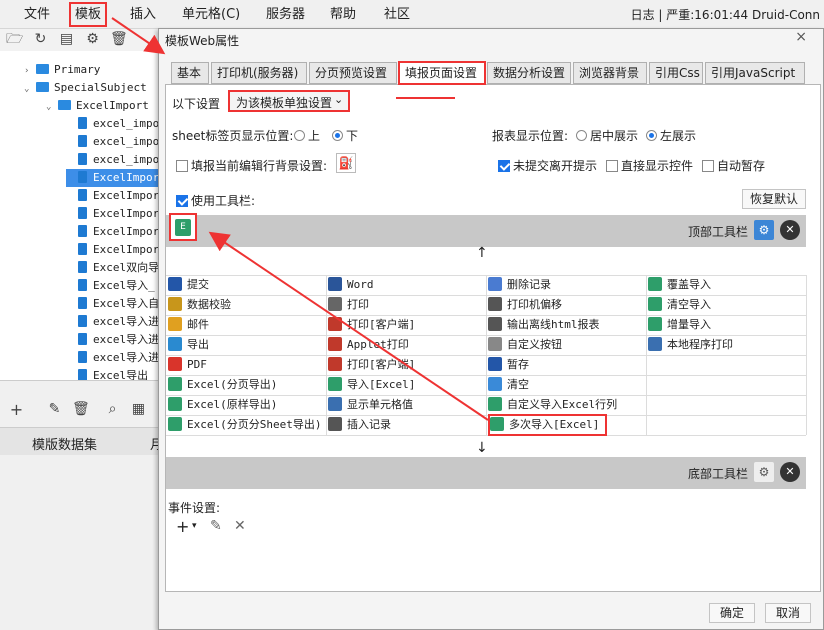  Describe the element at coordinates (14, 39) in the screenshot. I see `folder-open-icon: 🗁` at that location.